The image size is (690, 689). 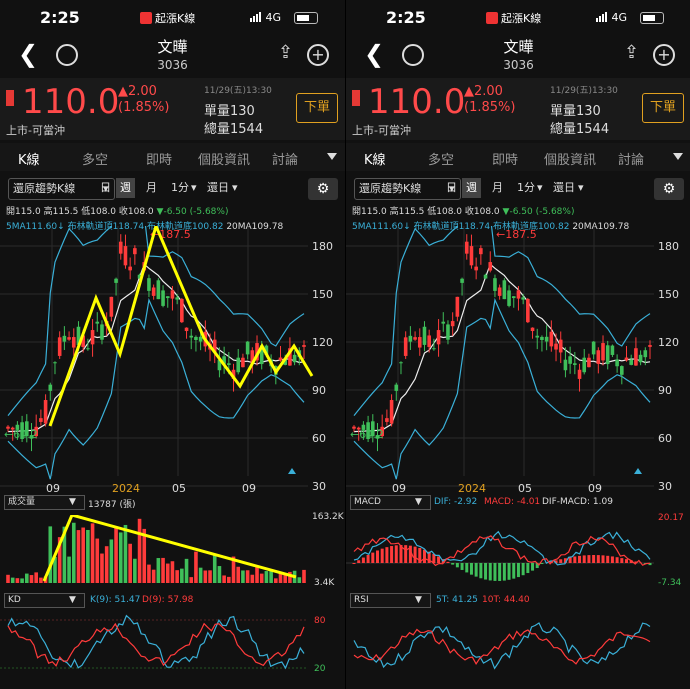 What do you see at coordinates (44, 188) in the screenshot?
I see `mode-label: 還原趨勢K線` at bounding box center [44, 188].